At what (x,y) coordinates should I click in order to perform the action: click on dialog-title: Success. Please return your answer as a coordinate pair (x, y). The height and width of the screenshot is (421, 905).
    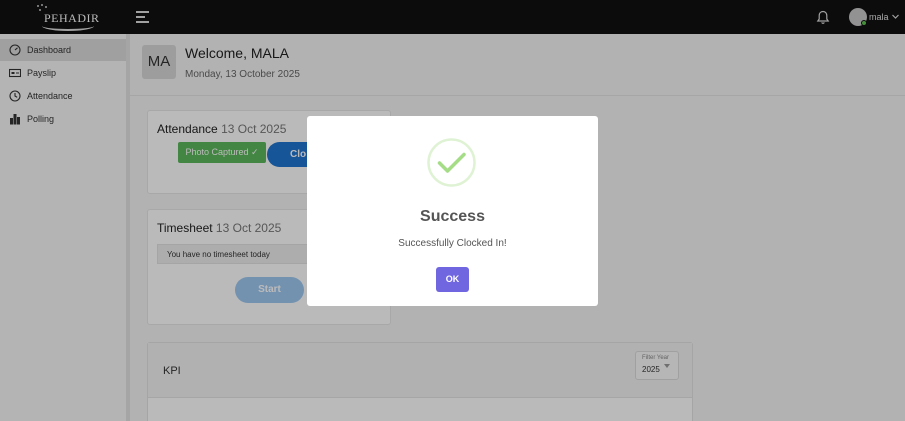
    Looking at the image, I should click on (452, 216).